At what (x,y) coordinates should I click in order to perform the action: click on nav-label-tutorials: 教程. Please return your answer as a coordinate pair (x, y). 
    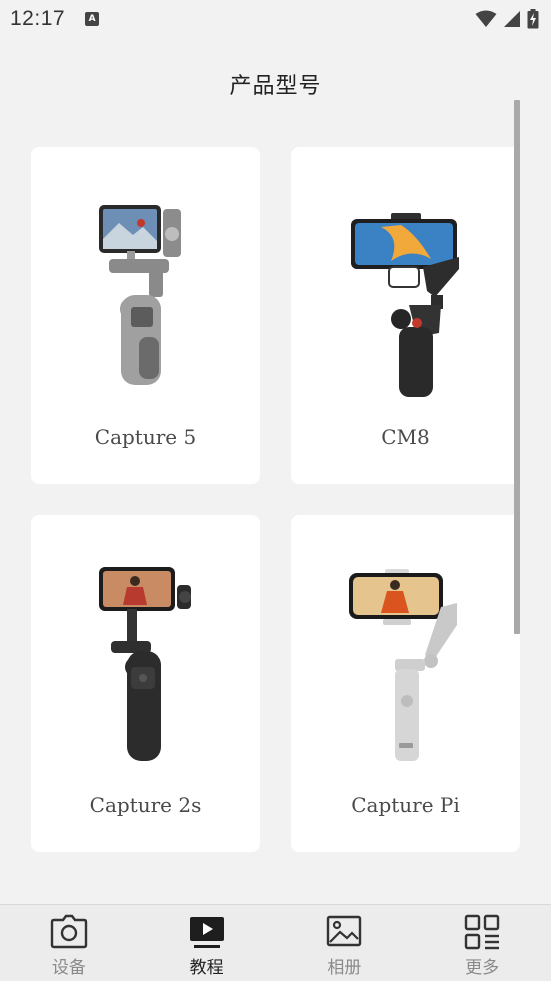
    Looking at the image, I should click on (206, 968).